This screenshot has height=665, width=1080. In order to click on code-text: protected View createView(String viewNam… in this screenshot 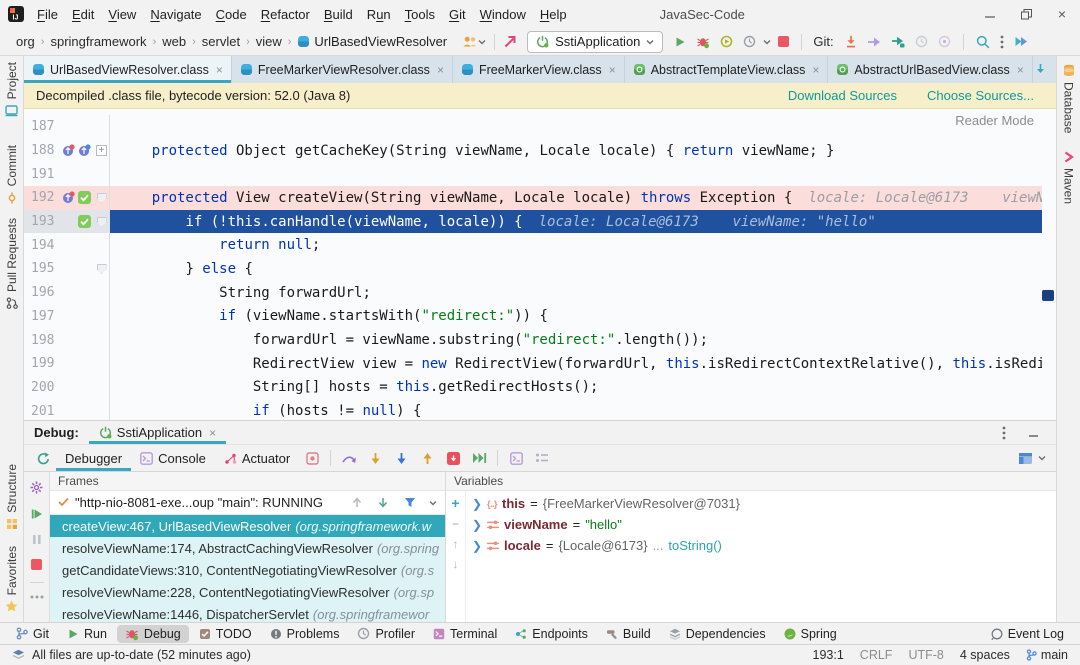, I will do `click(576, 198)`.